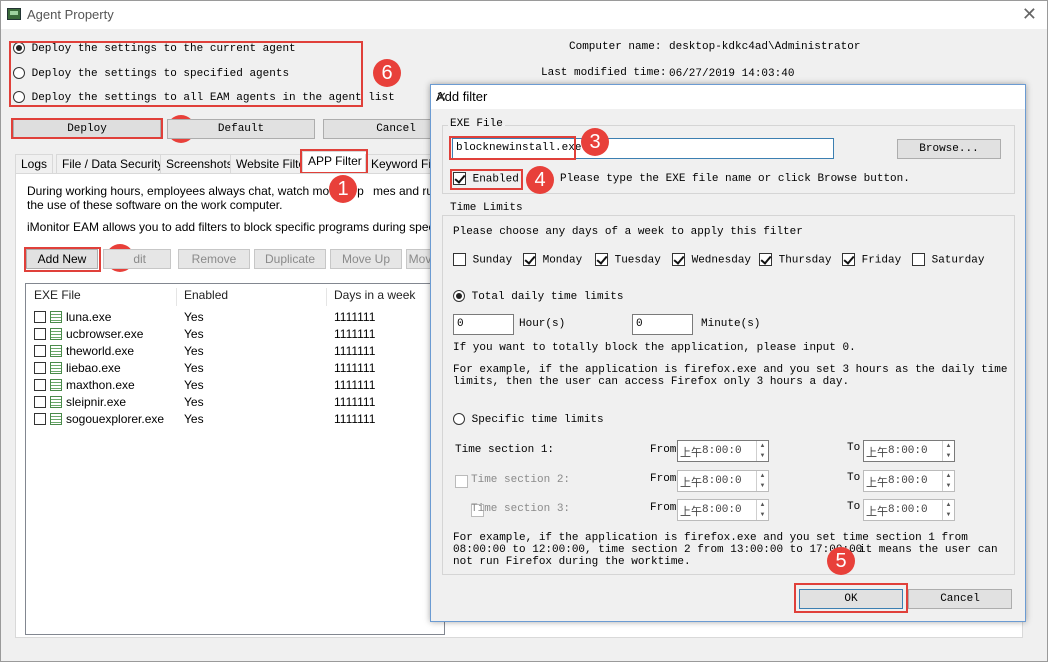 This screenshot has height=662, width=1048. Describe the element at coordinates (909, 481) in the screenshot. I see `time-section-2-to-picker: 上午 8:00:0 ▲ ▼` at that location.